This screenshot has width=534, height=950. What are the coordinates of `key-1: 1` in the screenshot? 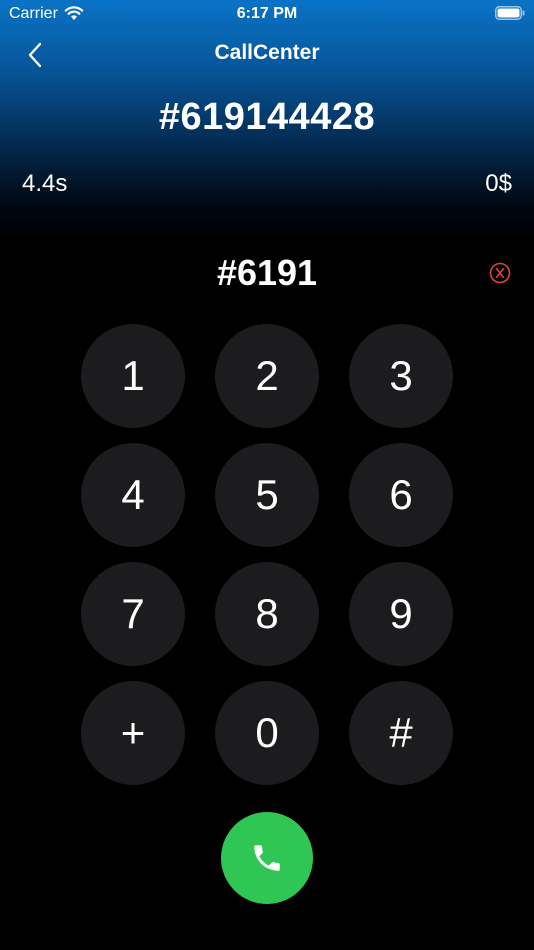 It's located at (133, 376).